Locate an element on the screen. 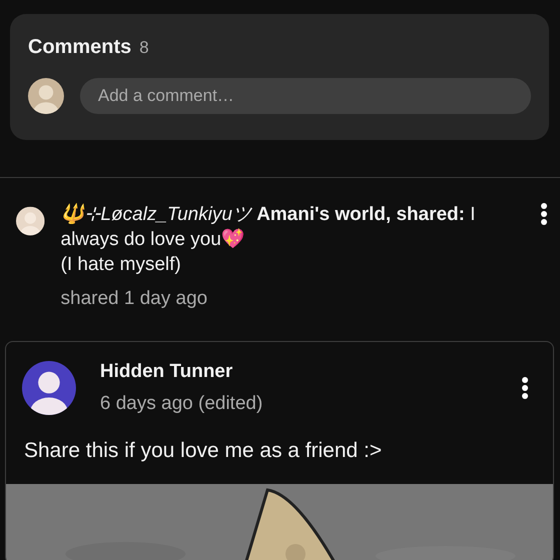  comment-count: 8 is located at coordinates (144, 48).